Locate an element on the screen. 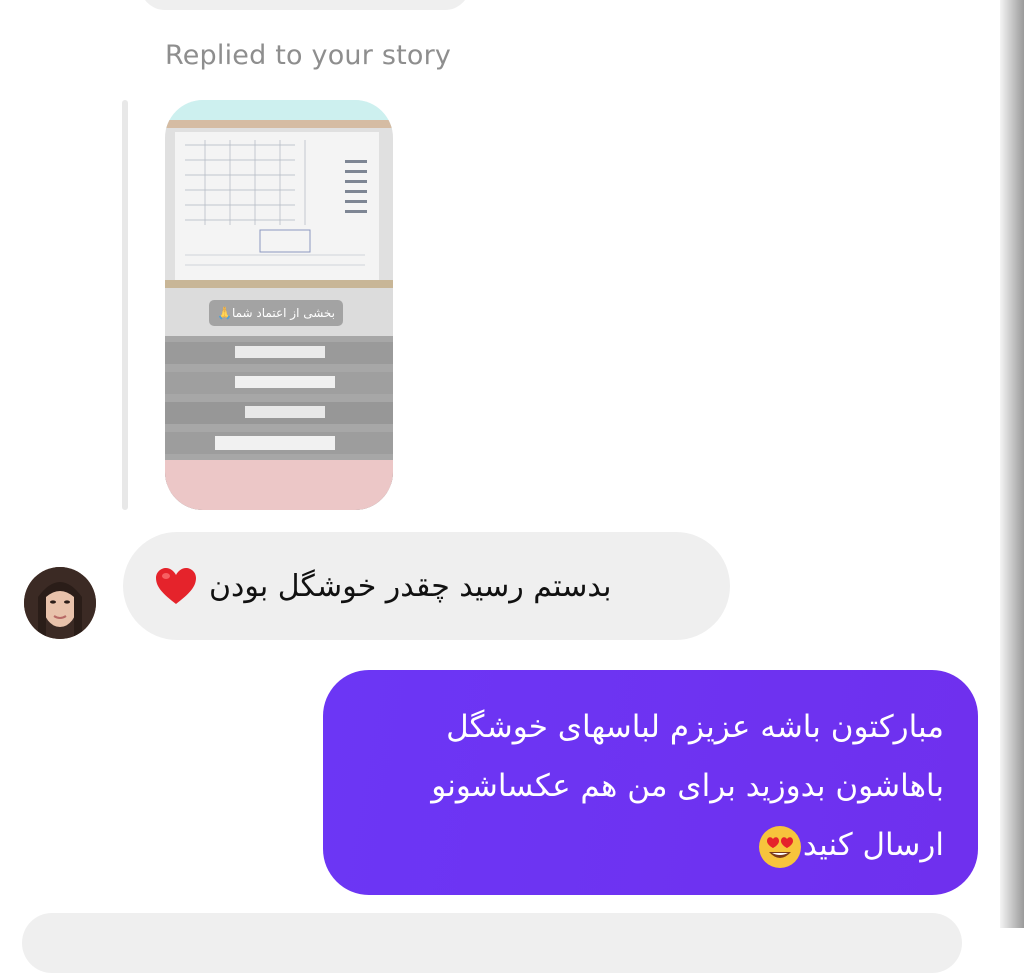 This screenshot has height=973, width=1024. story-overlay is located at coordinates (279, 305).